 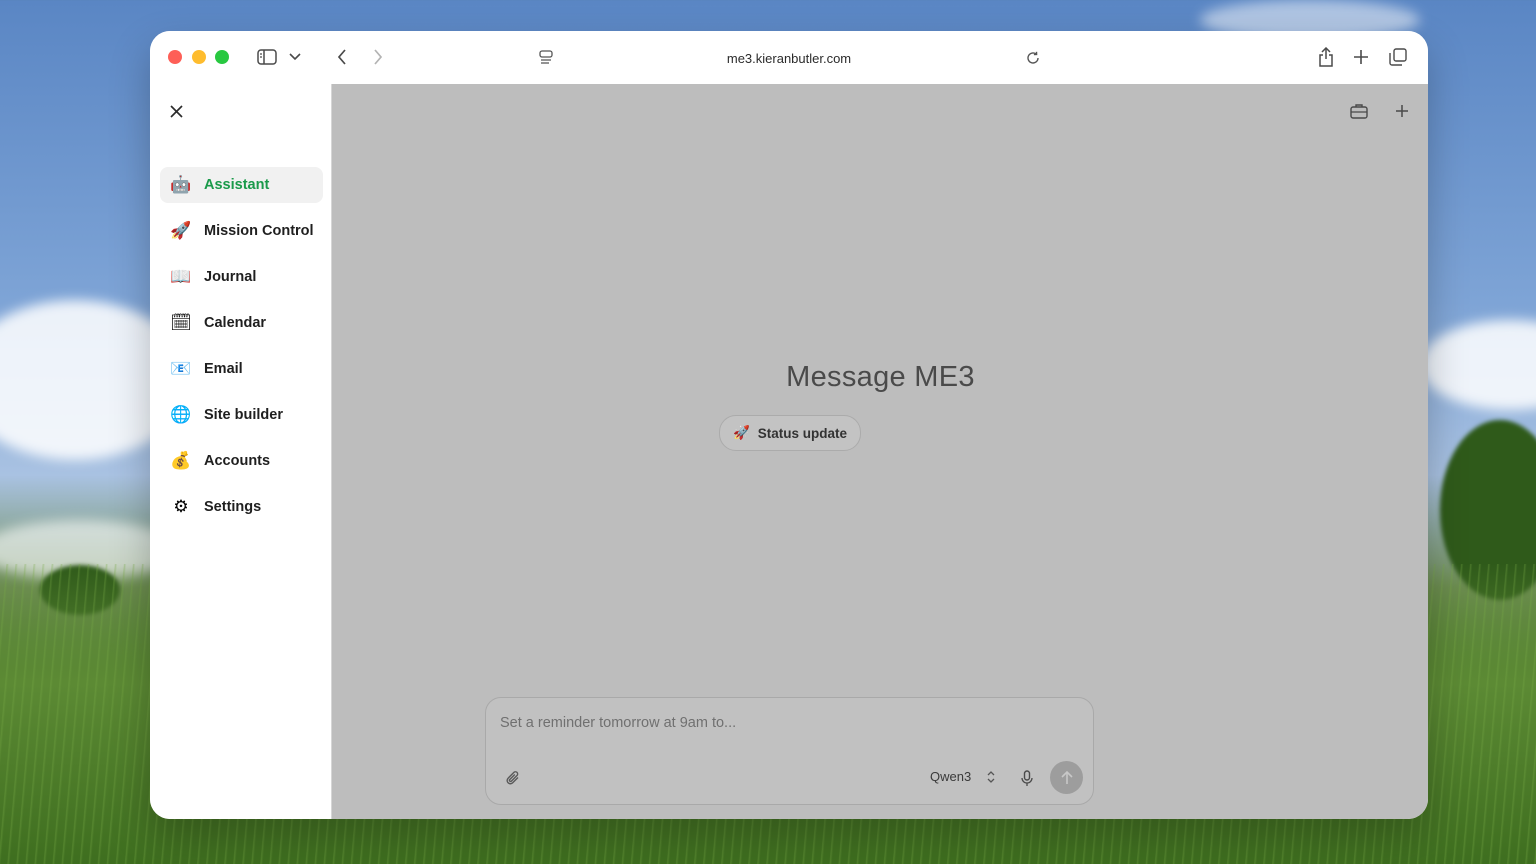 What do you see at coordinates (951, 776) in the screenshot?
I see `model-name: Qwen3` at bounding box center [951, 776].